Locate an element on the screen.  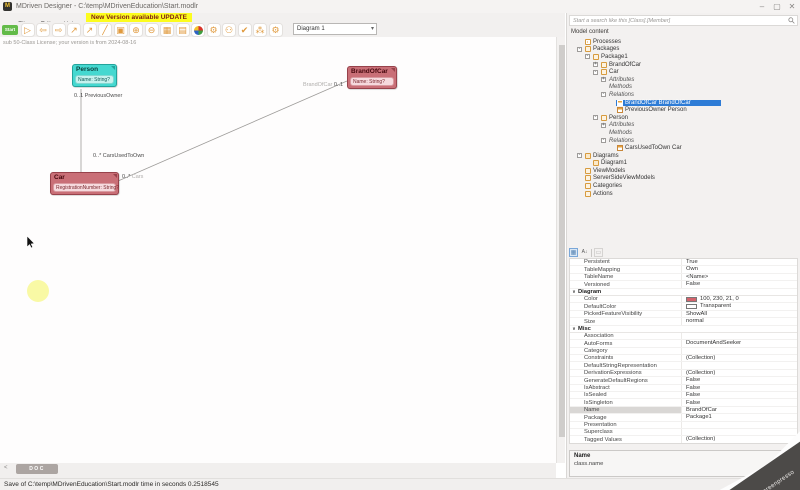
tree-item-serversideviewmodels: ServerSideViewModels is located at coordinates (683, 179).